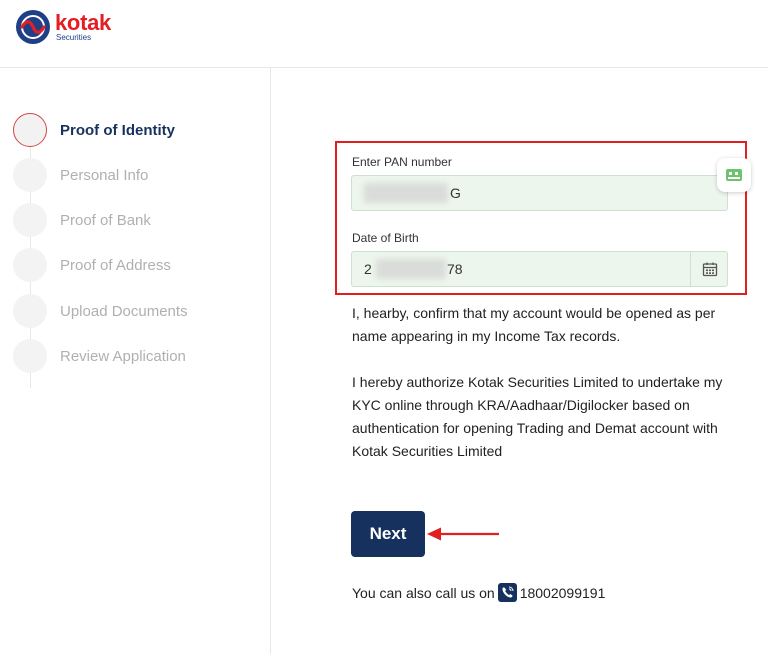 The image size is (768, 654). I want to click on phone-icon, so click(507, 592).